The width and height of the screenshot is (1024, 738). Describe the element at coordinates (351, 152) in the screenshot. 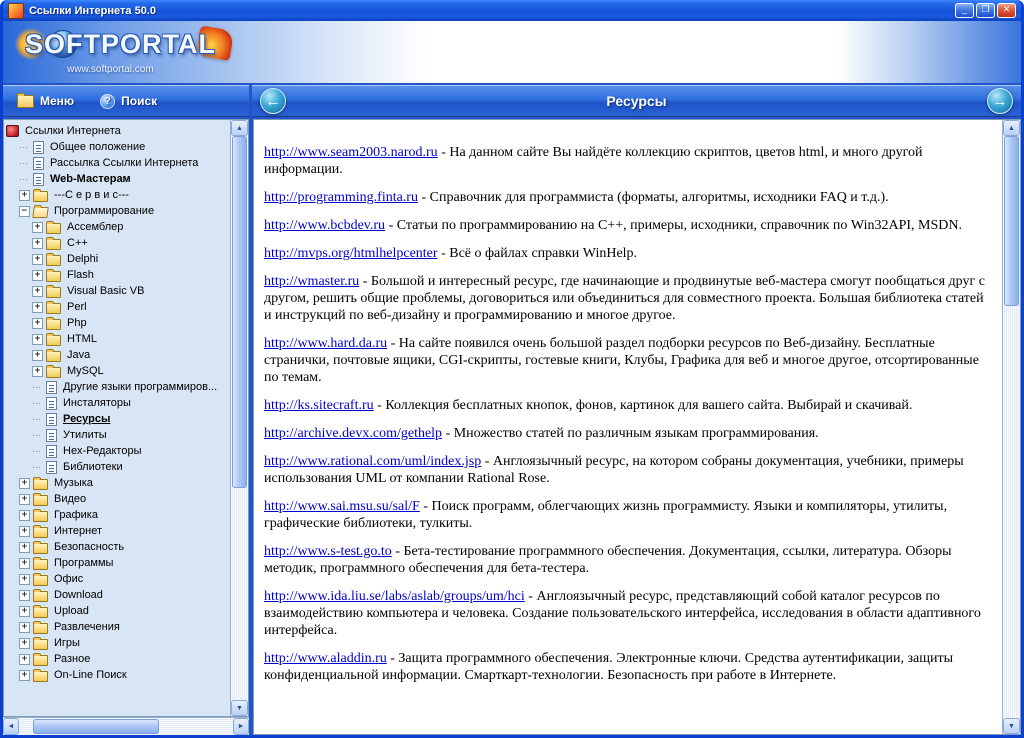

I see `resource-link: http://www.seam2003.narod.ru` at that location.